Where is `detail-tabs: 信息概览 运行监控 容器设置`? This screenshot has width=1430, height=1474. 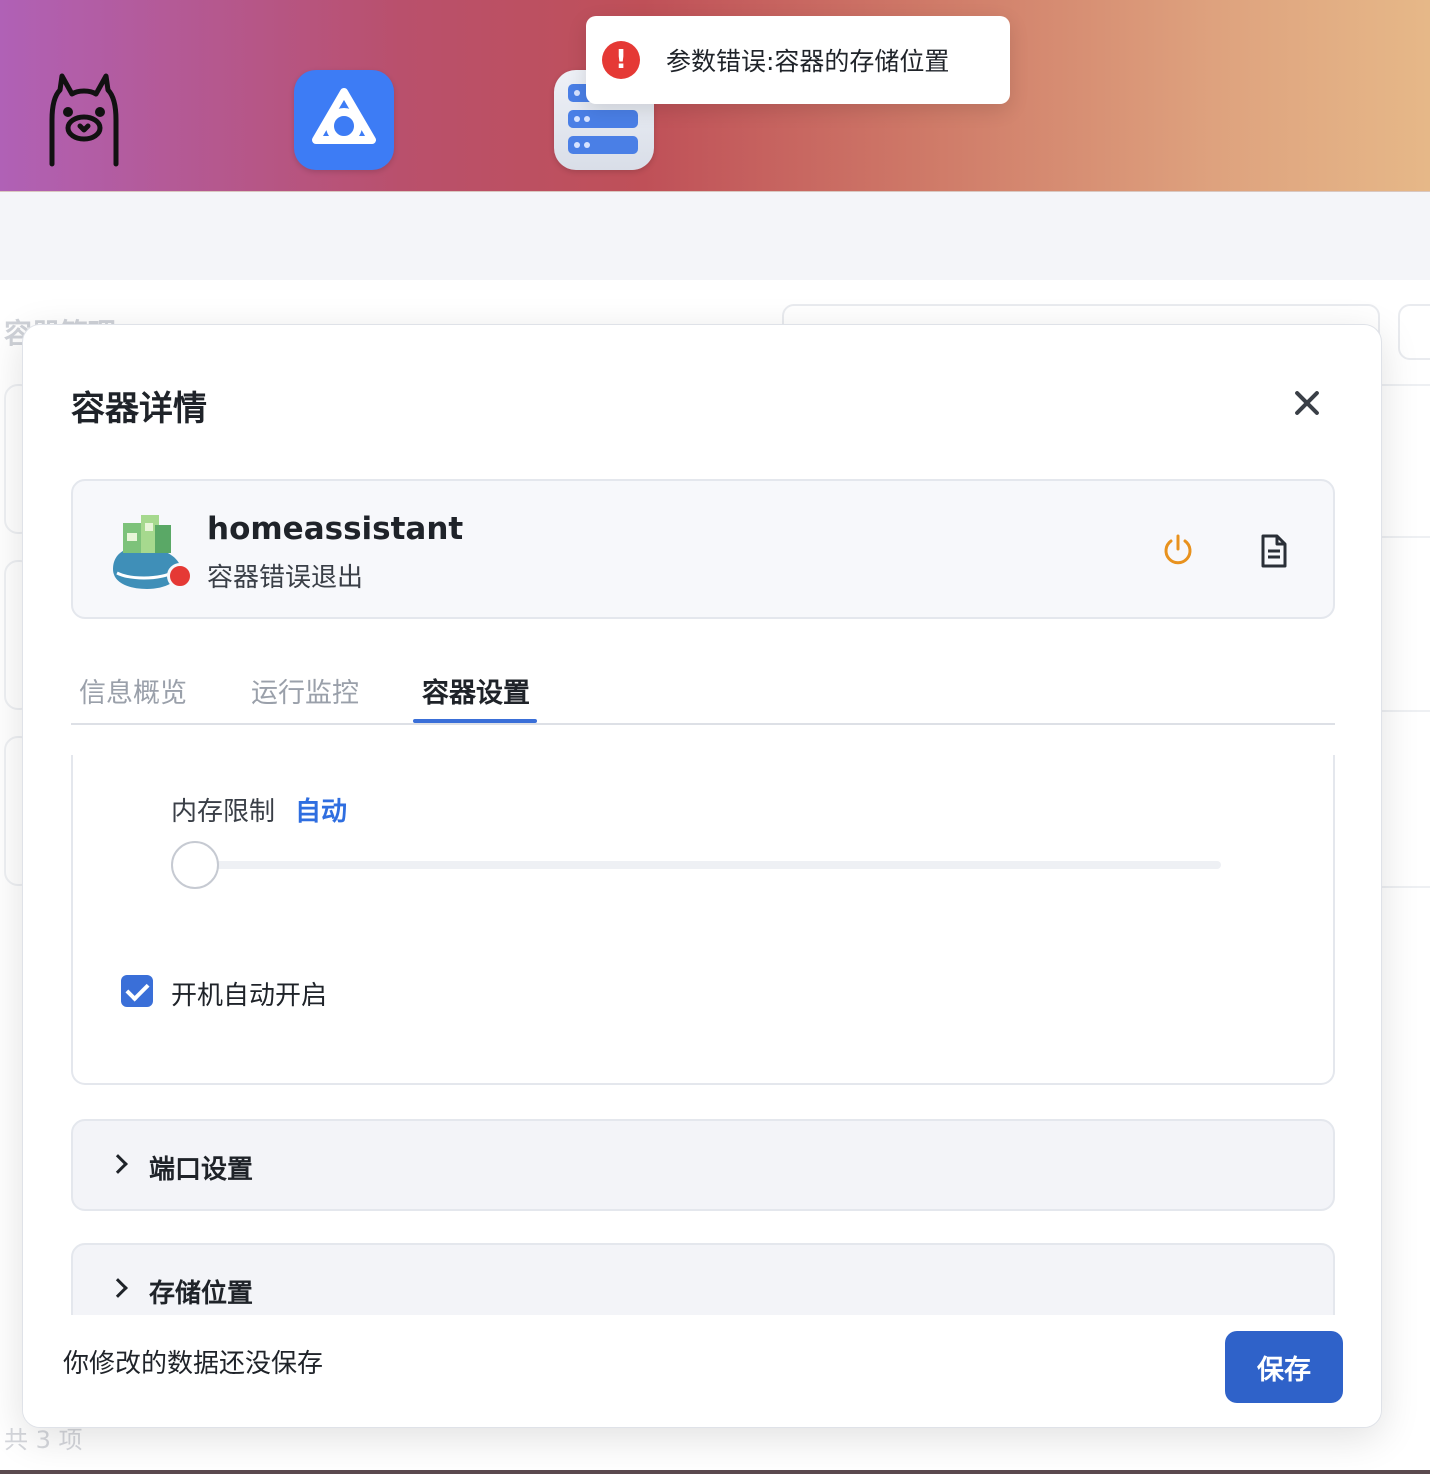
detail-tabs: 信息概览 运行监控 容器设置 is located at coordinates (703, 692).